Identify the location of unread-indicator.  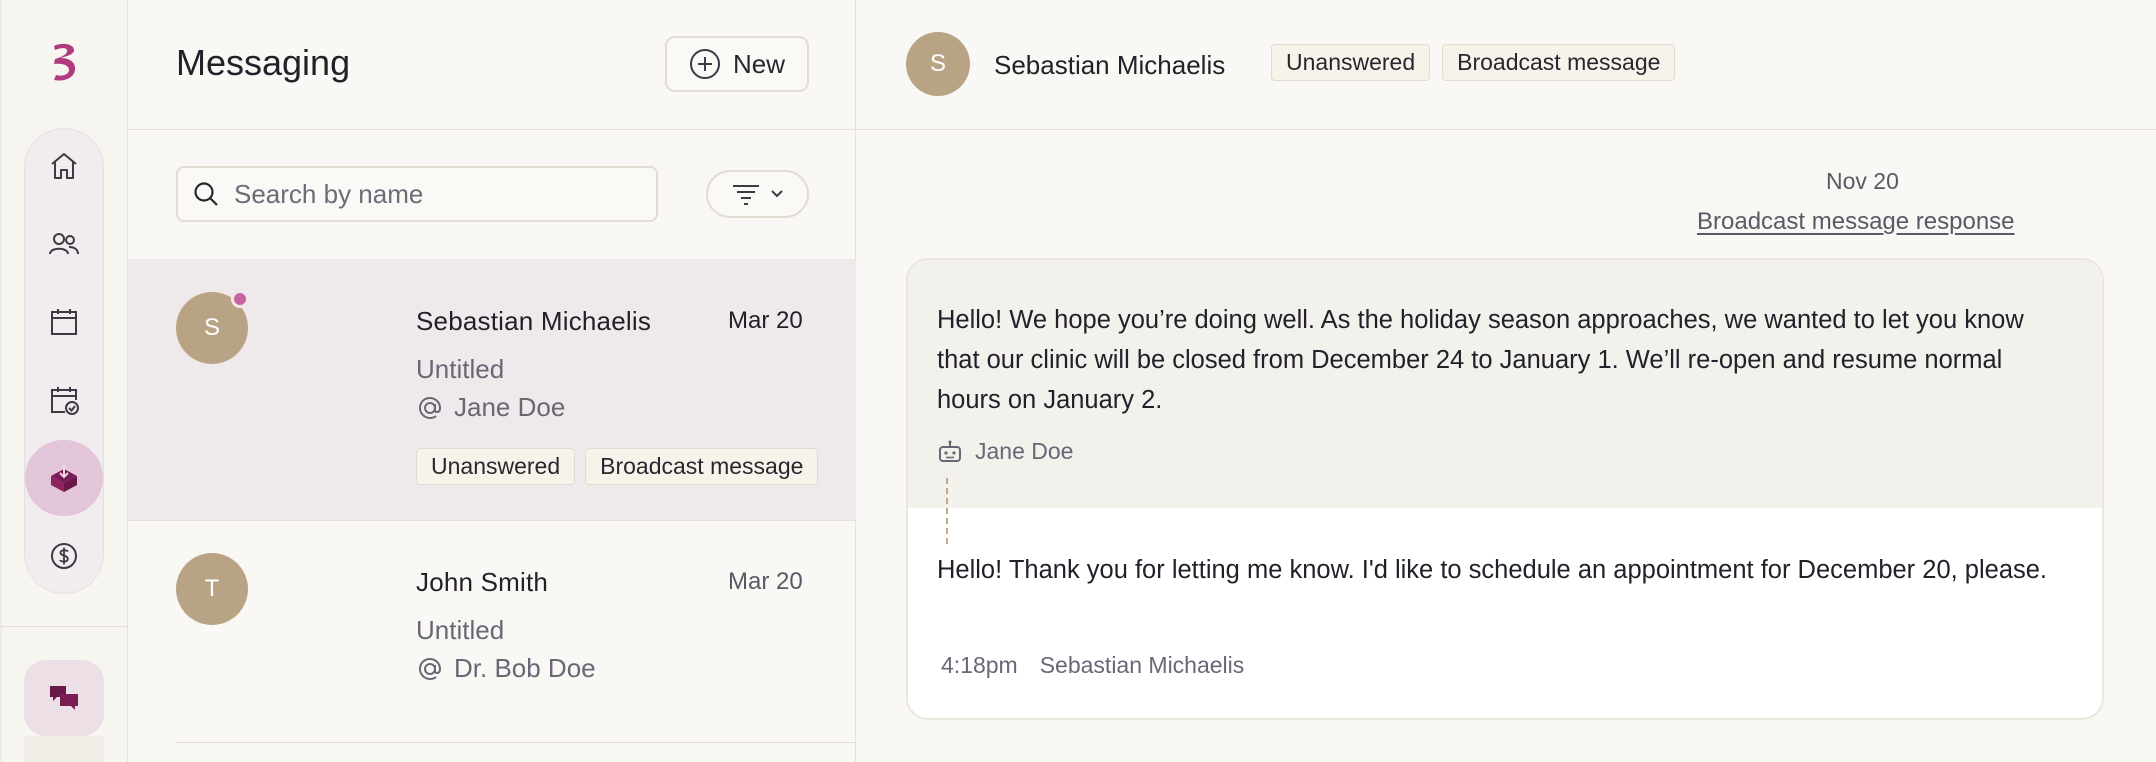
(240, 299).